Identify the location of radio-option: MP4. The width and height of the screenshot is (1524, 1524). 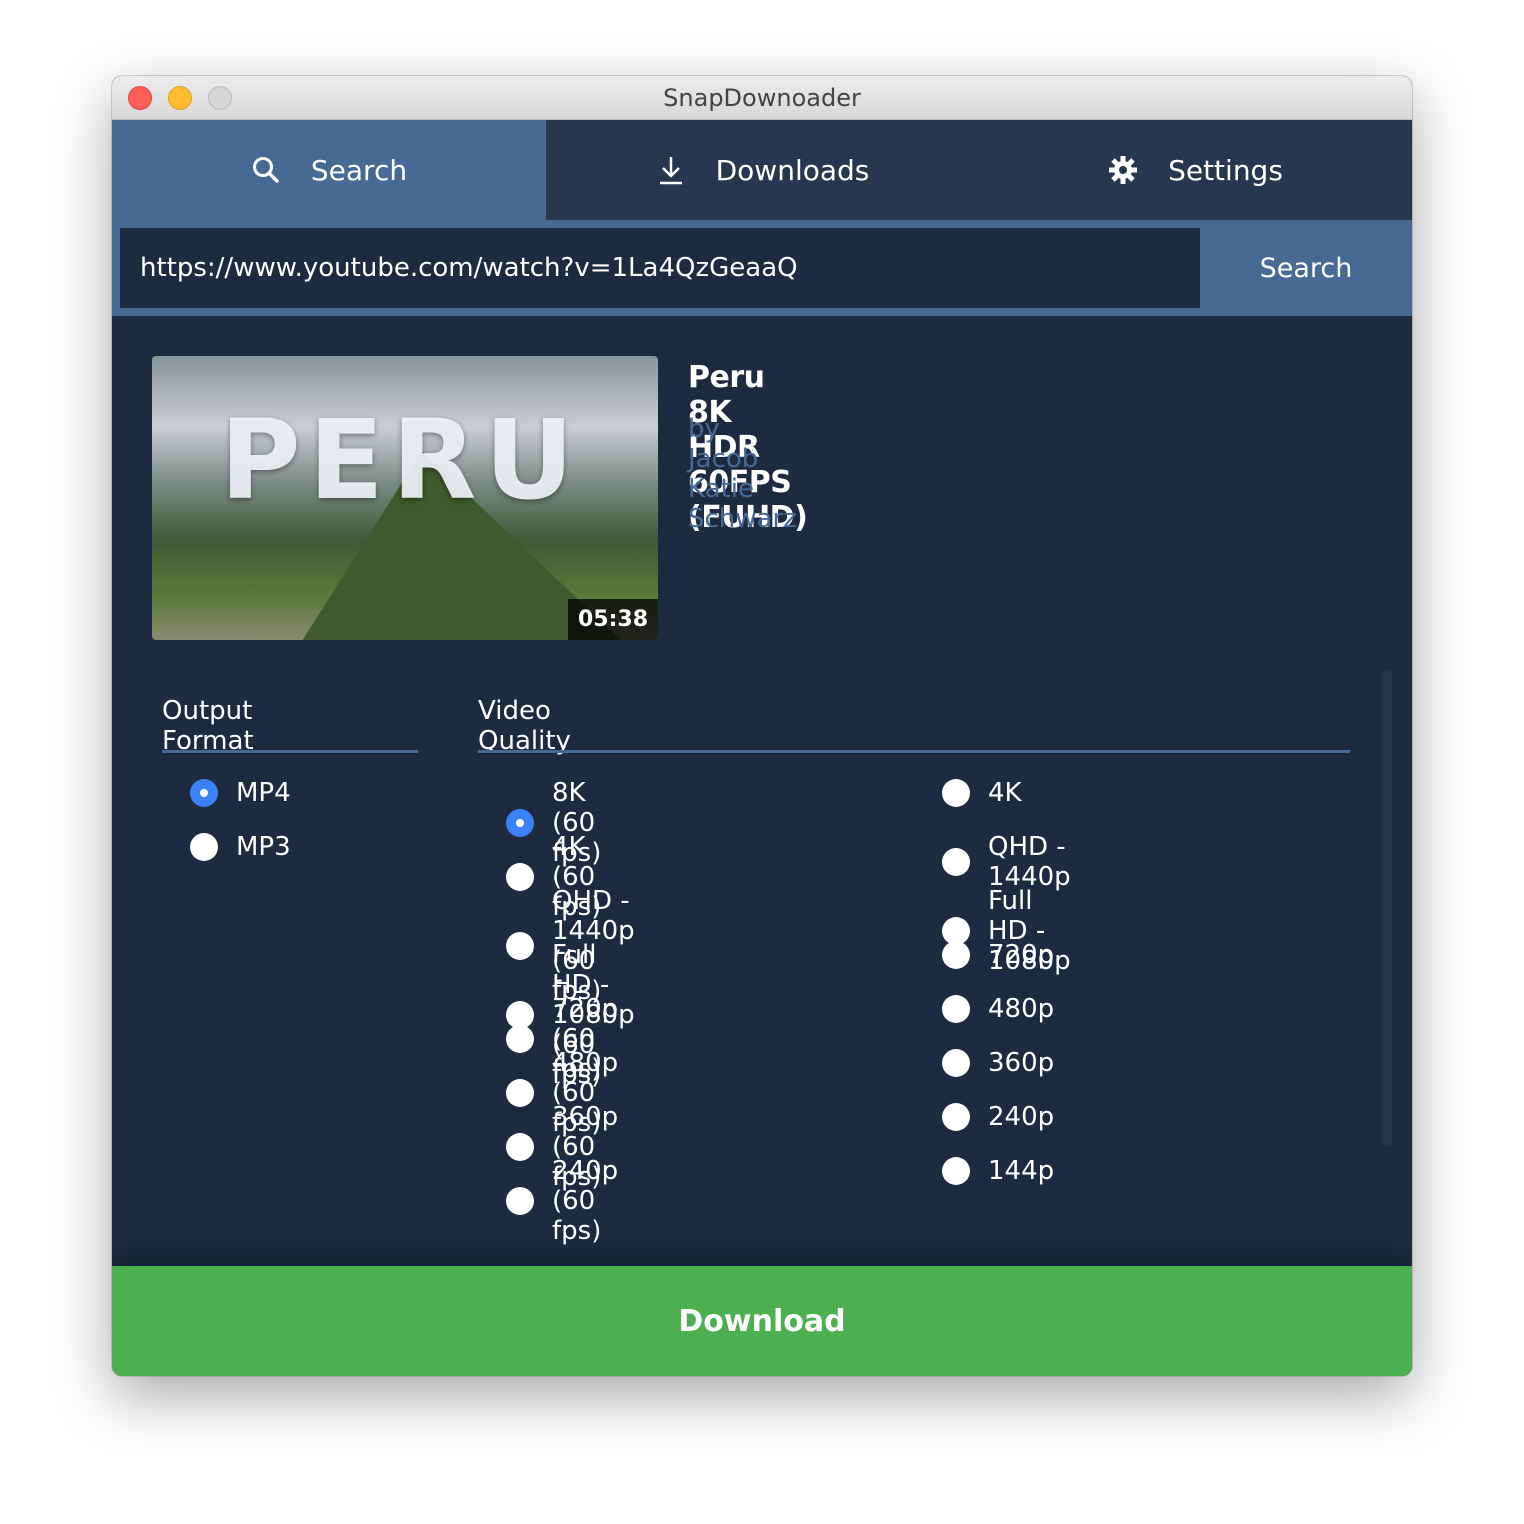
(240, 793).